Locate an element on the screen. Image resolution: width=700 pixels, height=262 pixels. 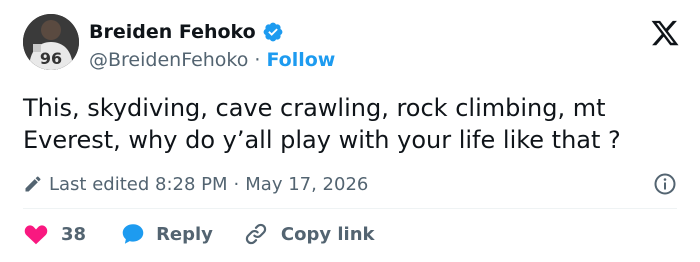
tweet-date: May 17, 2026 is located at coordinates (306, 184).